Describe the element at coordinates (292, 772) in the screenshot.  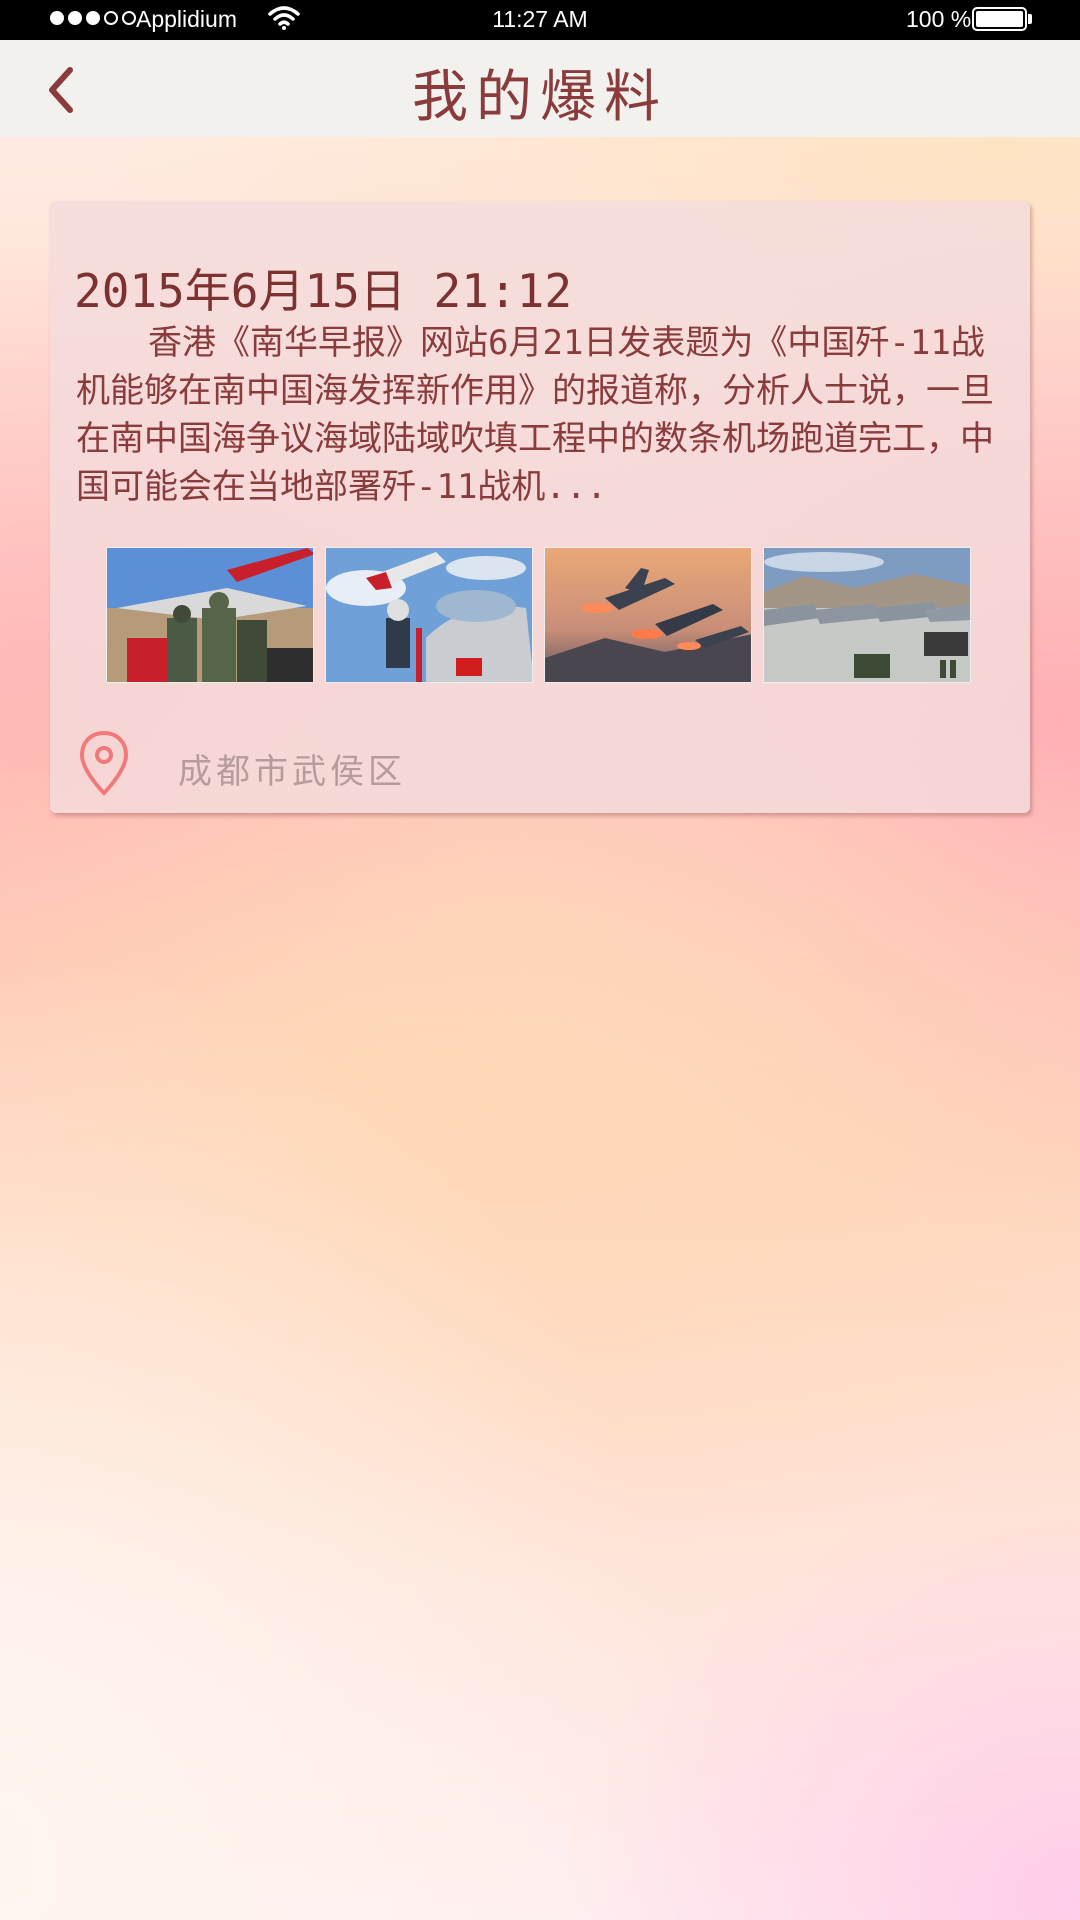
I see `location-text: 成都市武侯区` at that location.